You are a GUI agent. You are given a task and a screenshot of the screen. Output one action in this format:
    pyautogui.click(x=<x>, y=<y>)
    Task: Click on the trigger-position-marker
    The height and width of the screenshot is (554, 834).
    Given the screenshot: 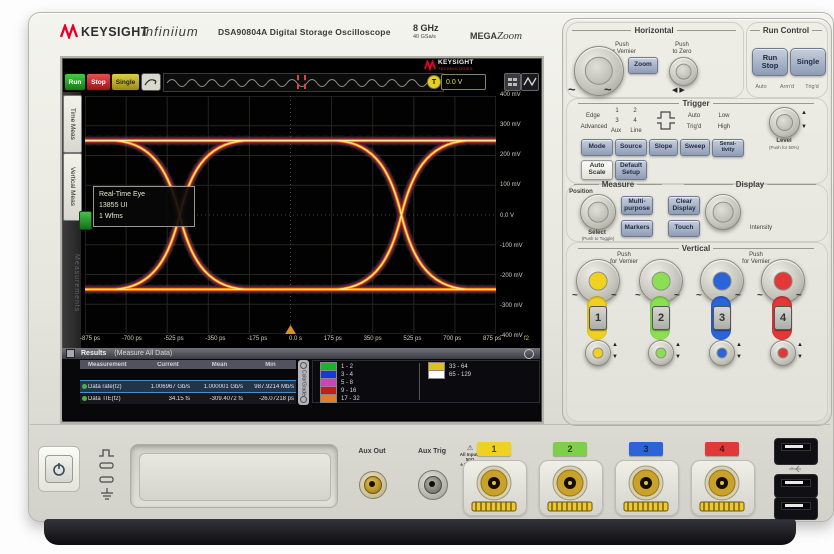 What is the action you would take?
    pyautogui.click(x=301, y=82)
    